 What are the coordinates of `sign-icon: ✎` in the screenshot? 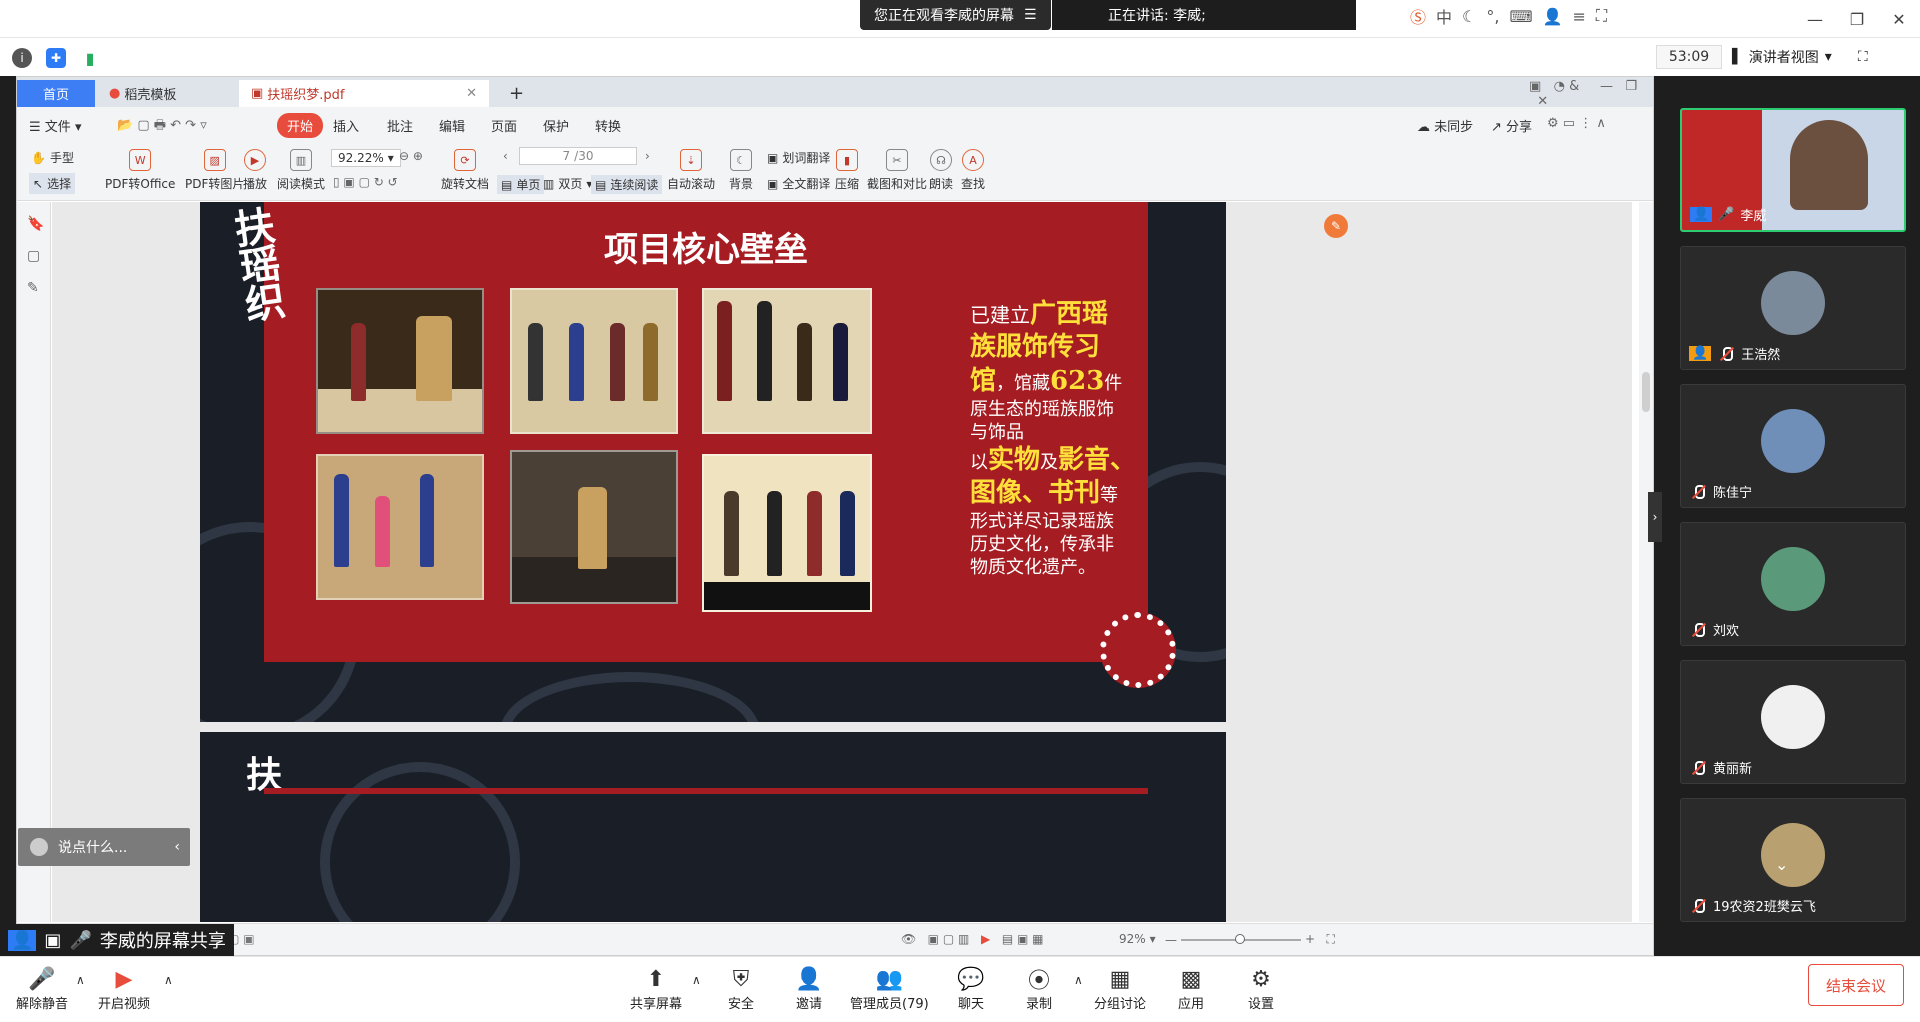 It's located at (33, 288).